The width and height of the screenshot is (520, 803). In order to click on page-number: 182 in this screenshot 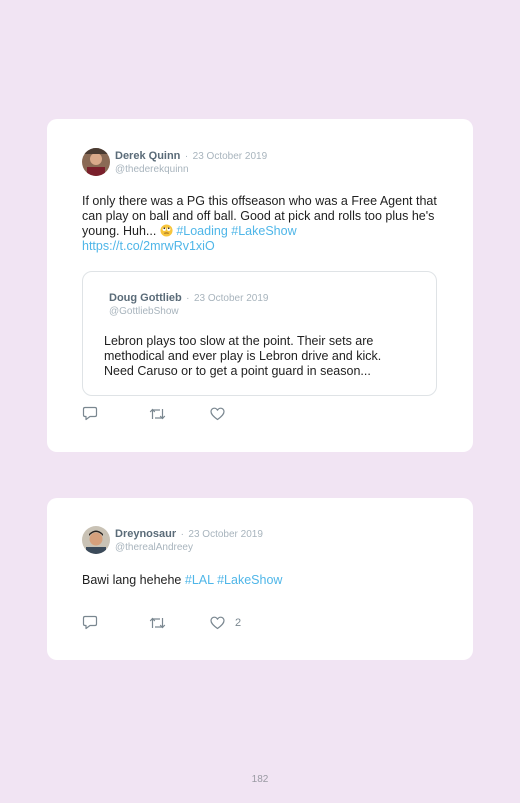, I will do `click(260, 779)`.